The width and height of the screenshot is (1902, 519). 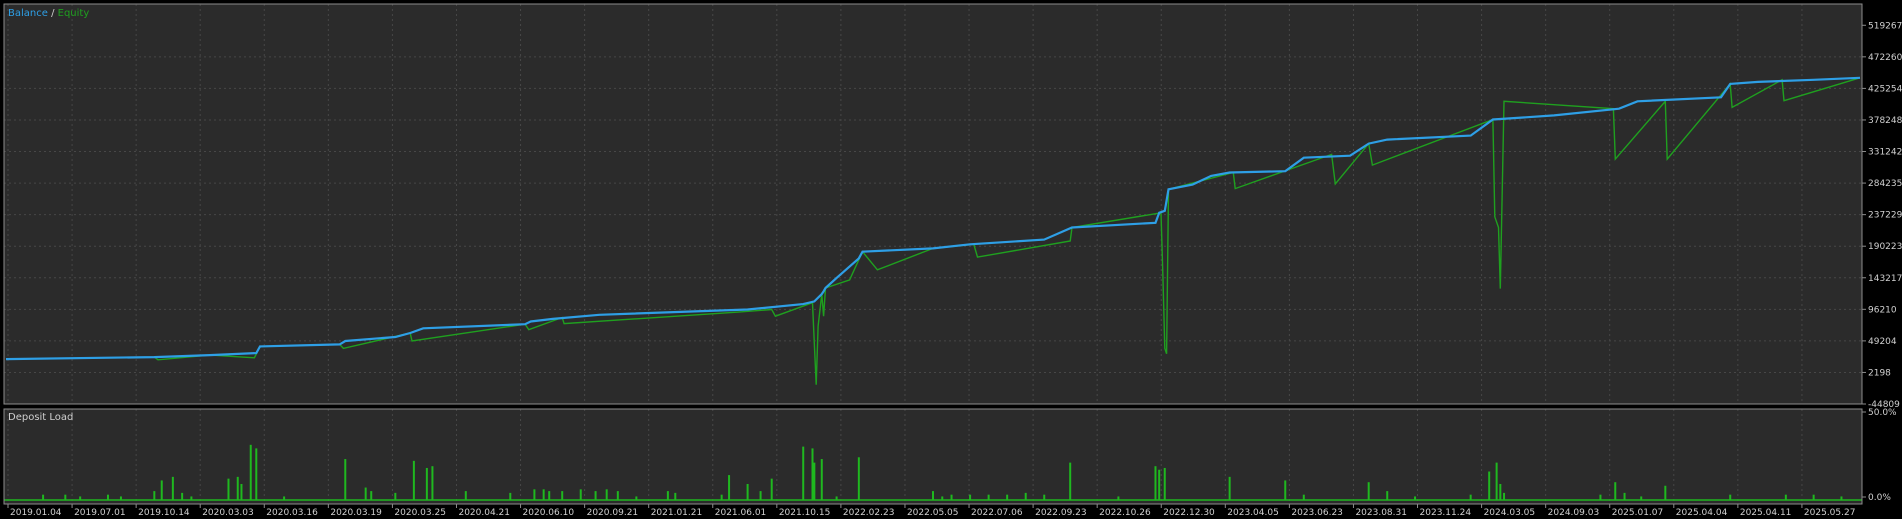 I want to click on x-tick-label: 2020.03.25, so click(x=420, y=513).